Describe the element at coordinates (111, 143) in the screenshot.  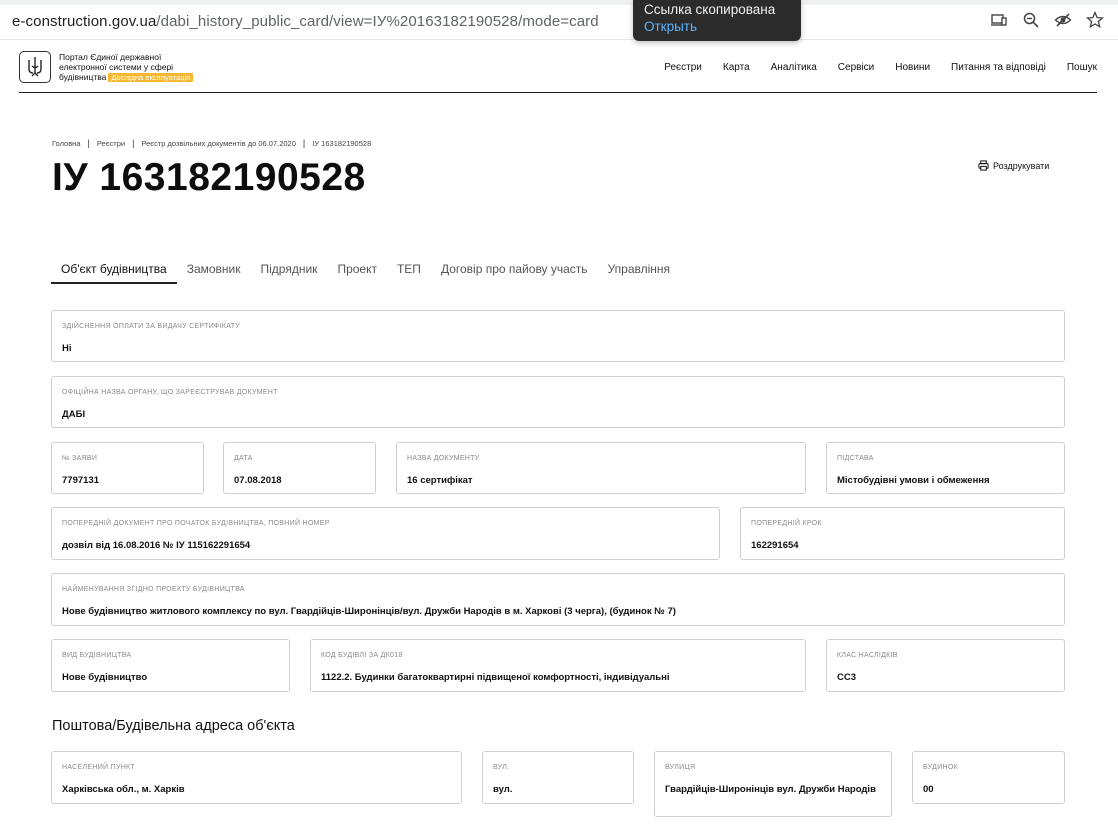
I see `breadcrumb-registries: Реєстри` at that location.